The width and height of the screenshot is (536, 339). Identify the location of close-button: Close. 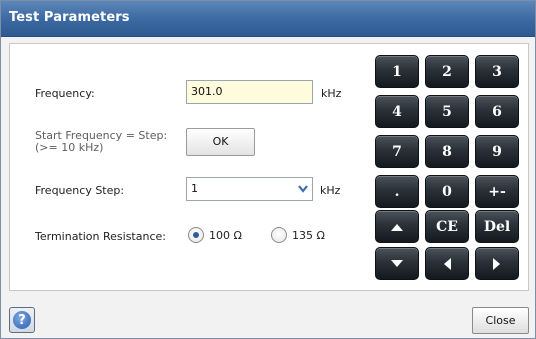
(500, 320).